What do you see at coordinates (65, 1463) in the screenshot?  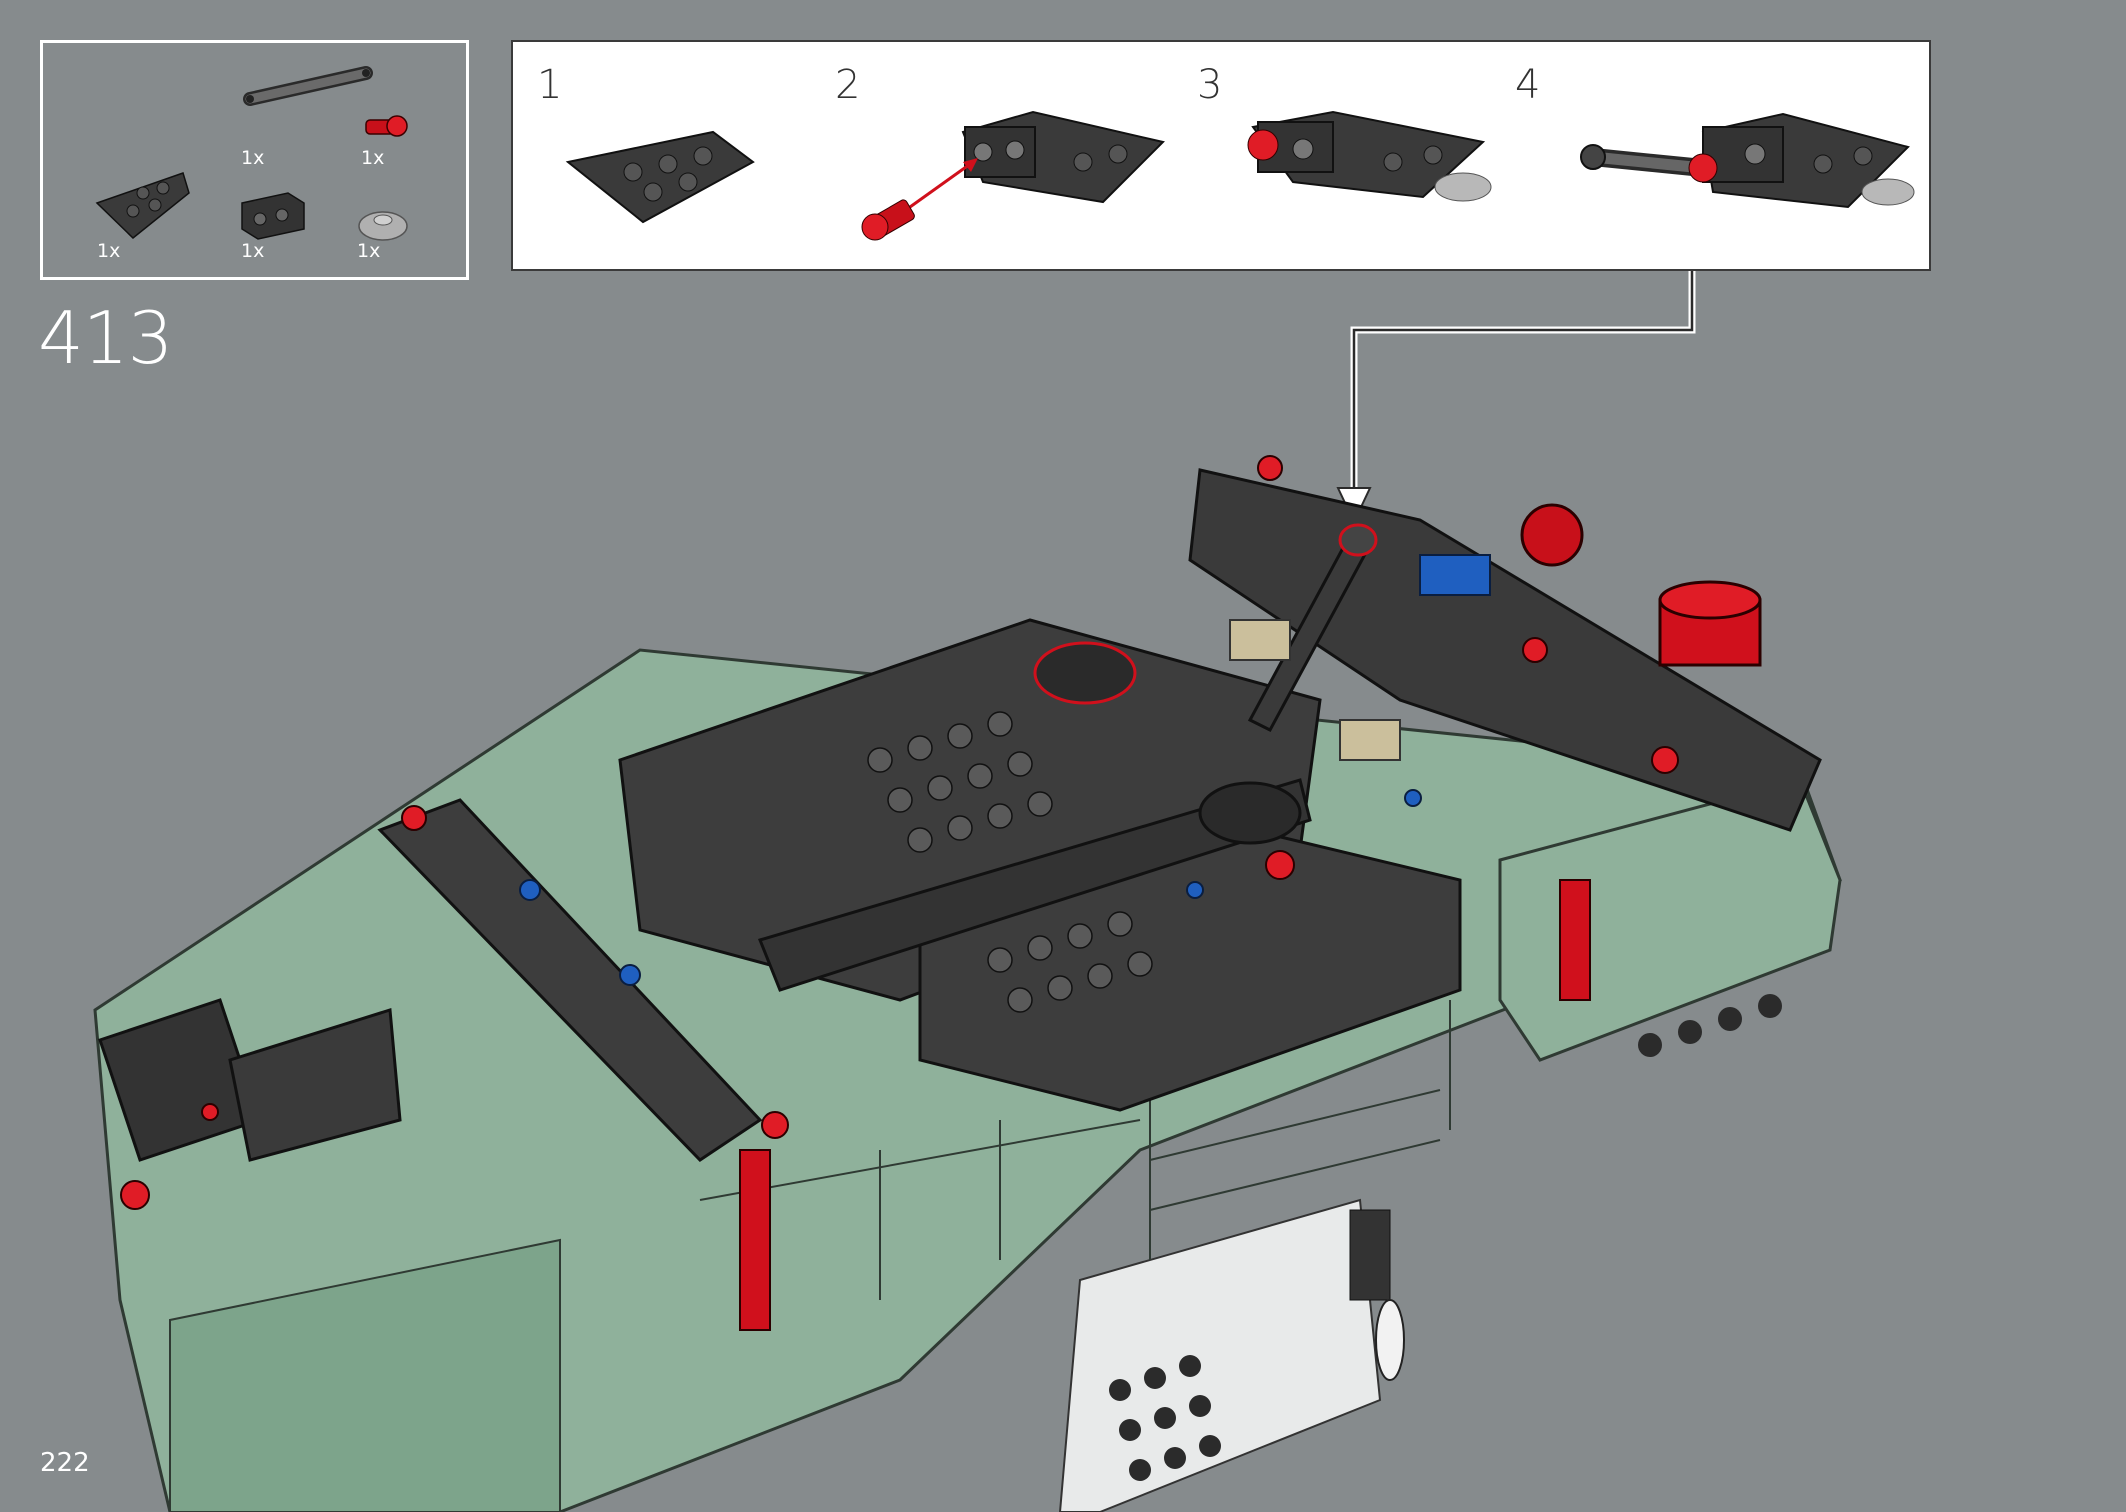 I see `page-number: 222` at bounding box center [65, 1463].